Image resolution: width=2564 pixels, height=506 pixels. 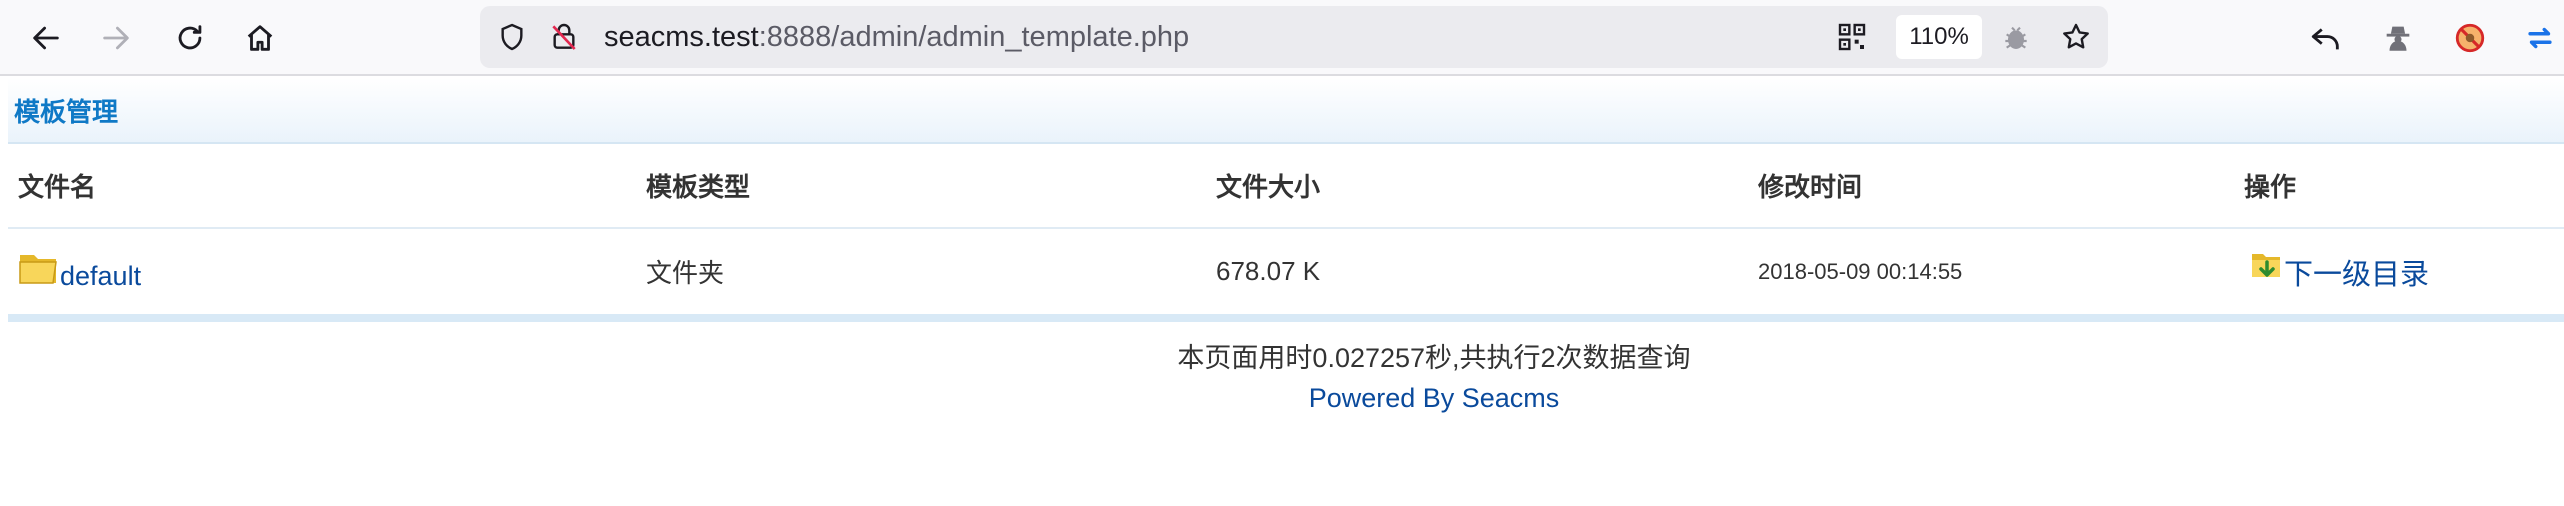 I want to click on bookmark-star-icon, so click(x=2076, y=37).